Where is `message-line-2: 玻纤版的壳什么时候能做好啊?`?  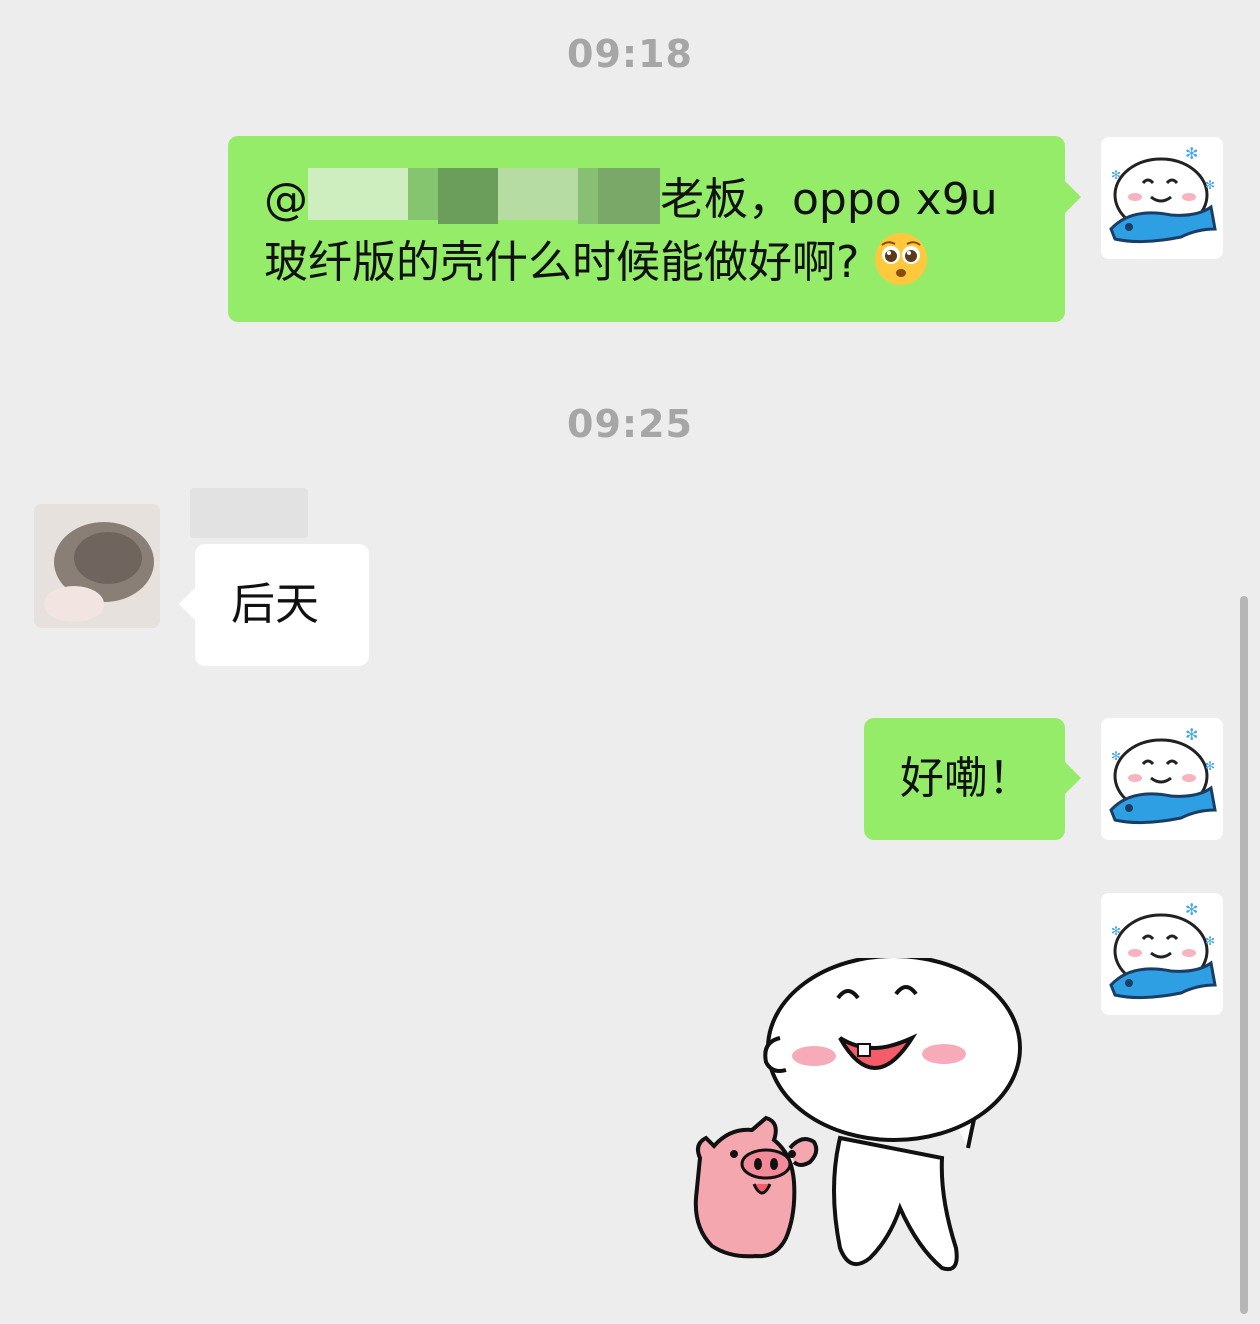
message-line-2: 玻纤版的壳什么时候能做好啊? is located at coordinates (664, 262).